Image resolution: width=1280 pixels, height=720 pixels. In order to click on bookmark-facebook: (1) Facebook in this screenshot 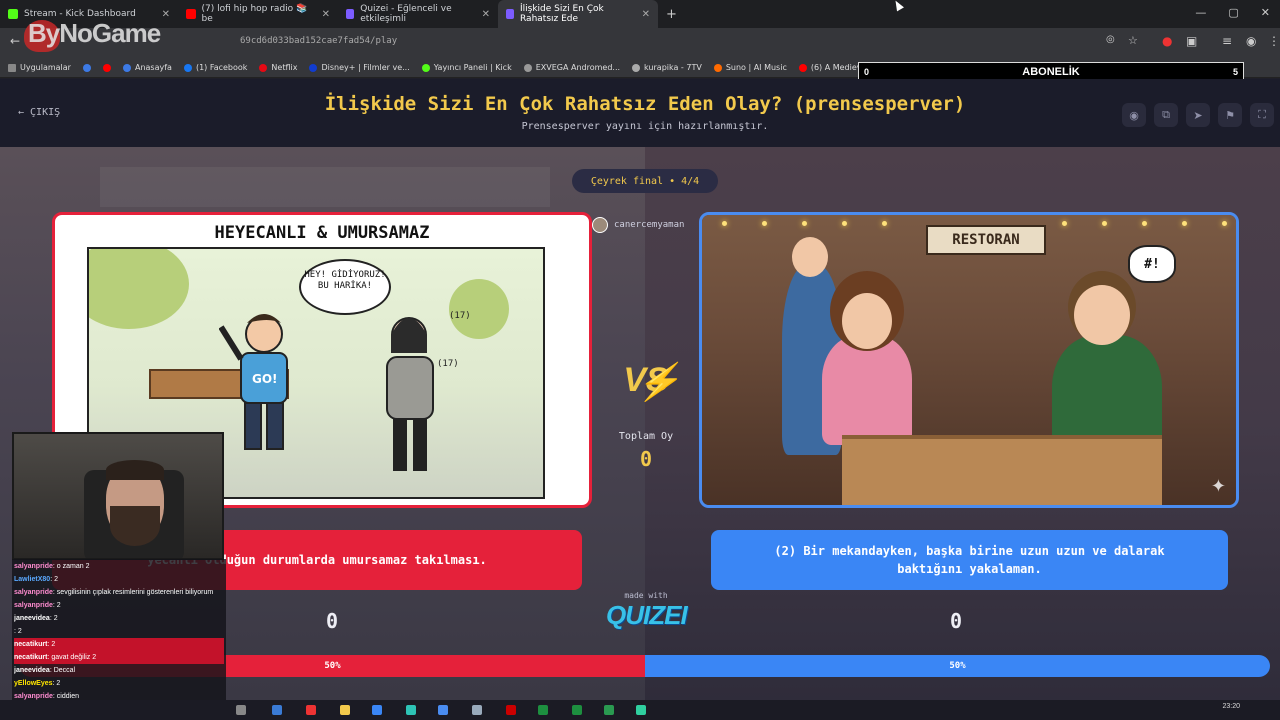, I will do `click(215, 67)`.